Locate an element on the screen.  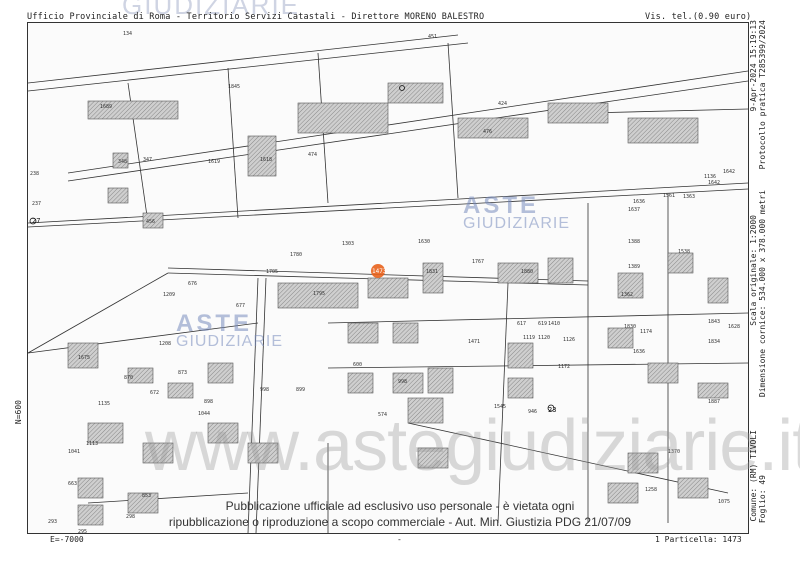
svg-text: 1172 is located at coordinates (564, 367).